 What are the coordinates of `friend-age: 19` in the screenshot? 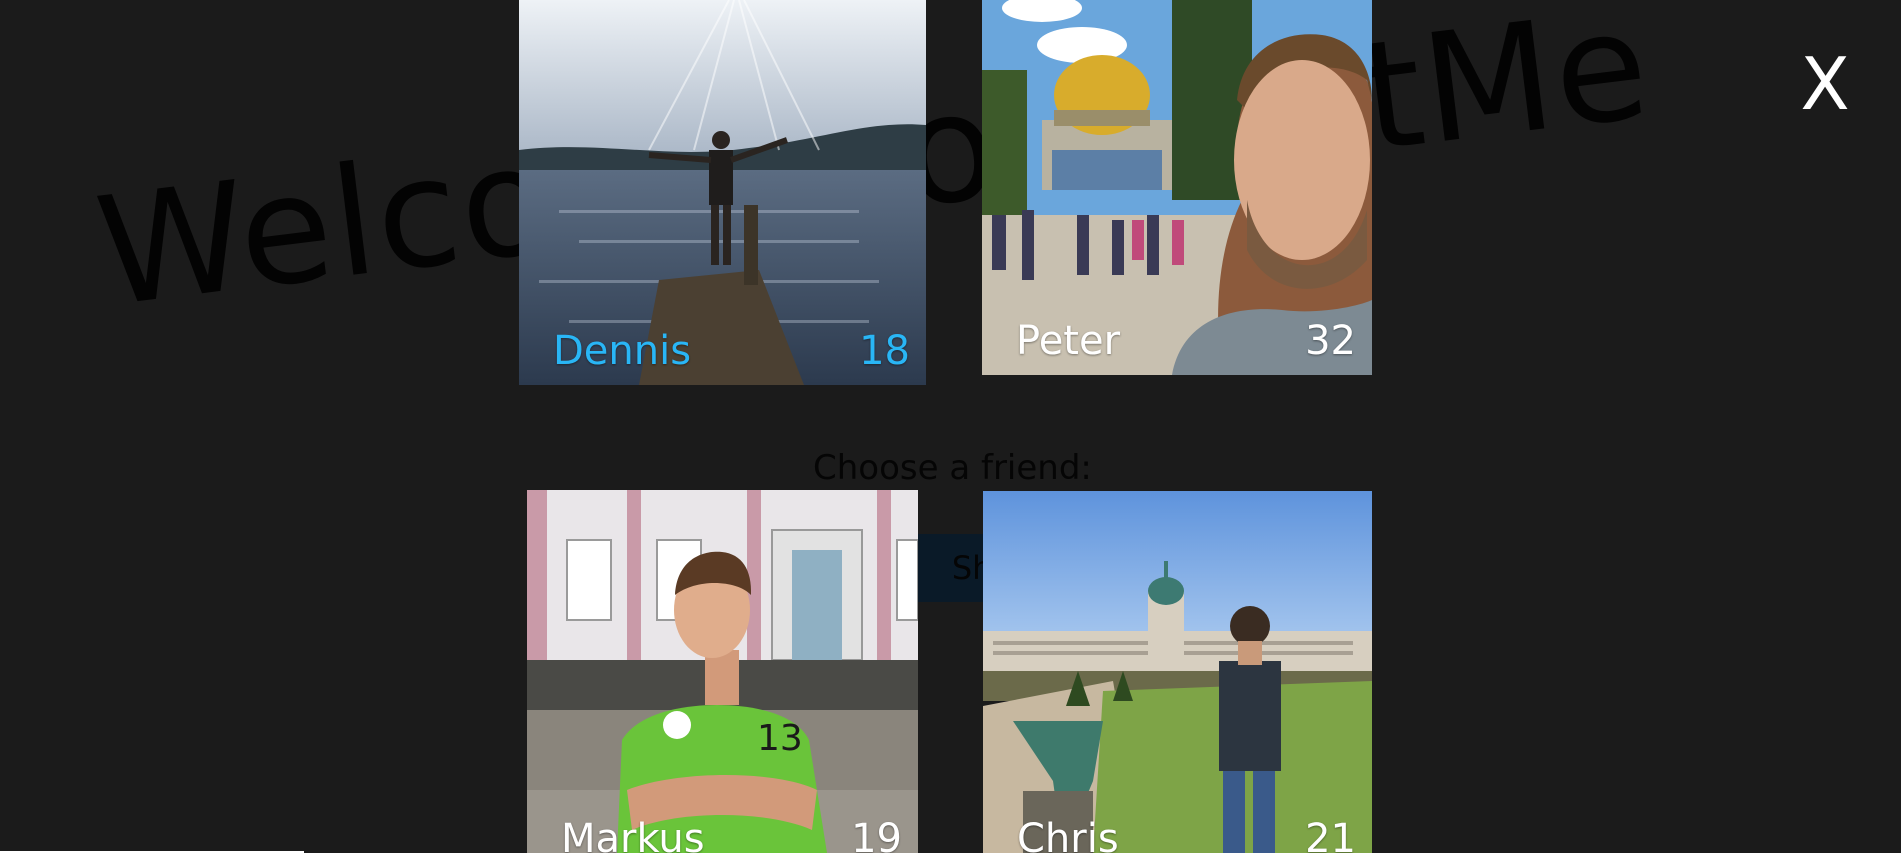 It's located at (876, 834).